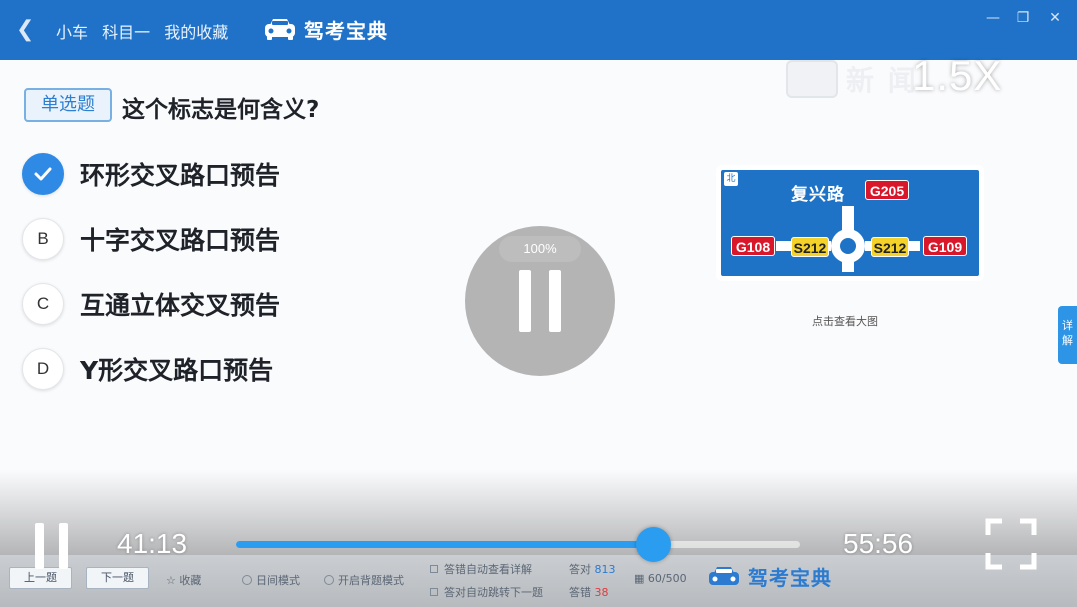 This screenshot has height=607, width=1077. What do you see at coordinates (845, 321) in the screenshot?
I see `view-large-image-link: 点击查看大图` at bounding box center [845, 321].